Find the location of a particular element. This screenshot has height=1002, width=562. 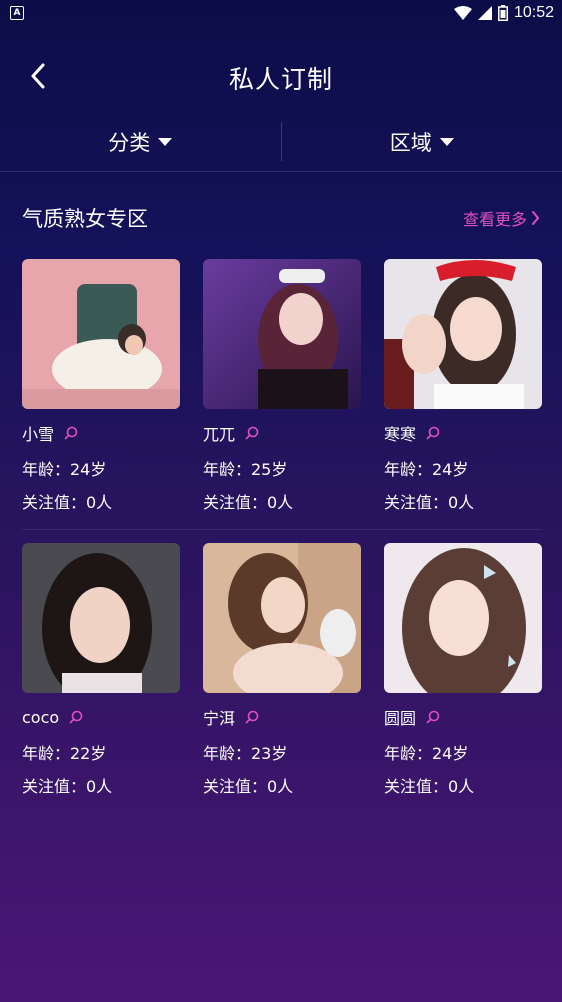

category-filter: 分类 is located at coordinates (140, 141).